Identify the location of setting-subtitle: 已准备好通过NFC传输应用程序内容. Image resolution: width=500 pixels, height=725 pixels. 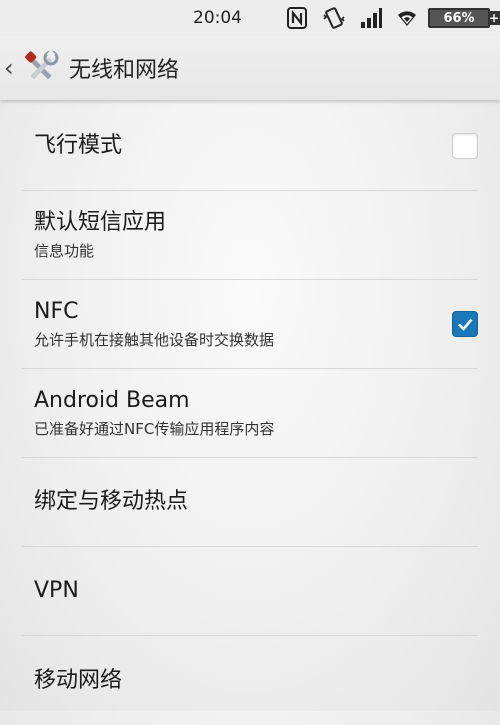
(154, 429).